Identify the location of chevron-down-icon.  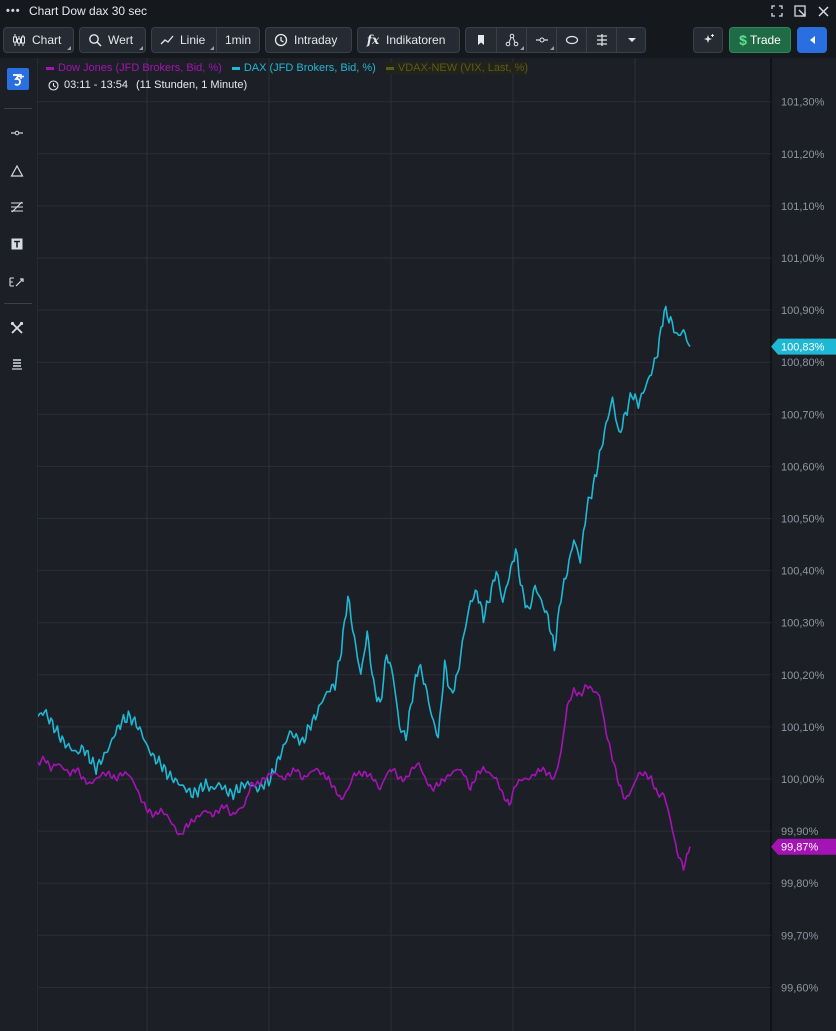
(632, 40).